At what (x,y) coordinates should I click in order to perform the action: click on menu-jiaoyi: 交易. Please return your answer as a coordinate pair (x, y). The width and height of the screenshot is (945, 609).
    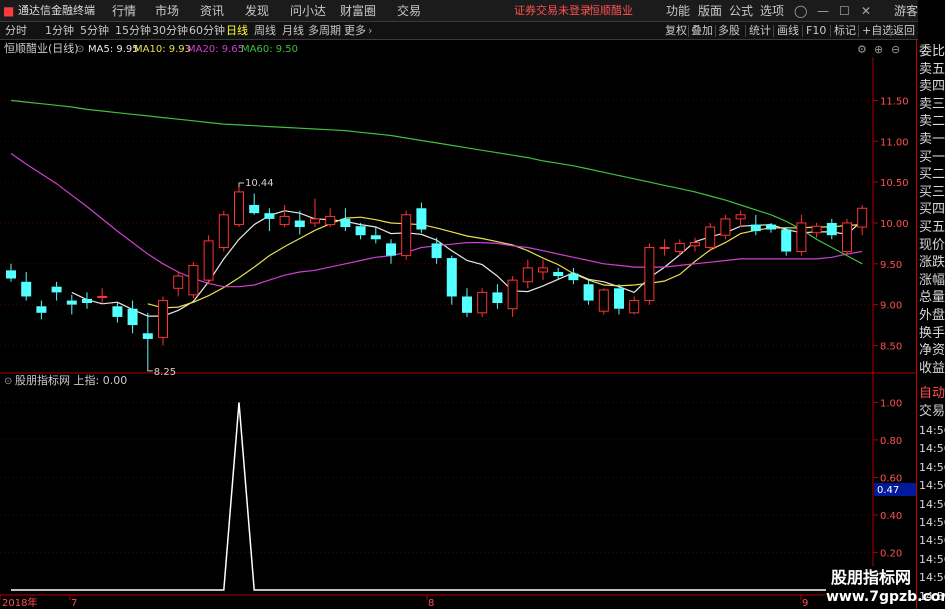
    Looking at the image, I should click on (409, 11).